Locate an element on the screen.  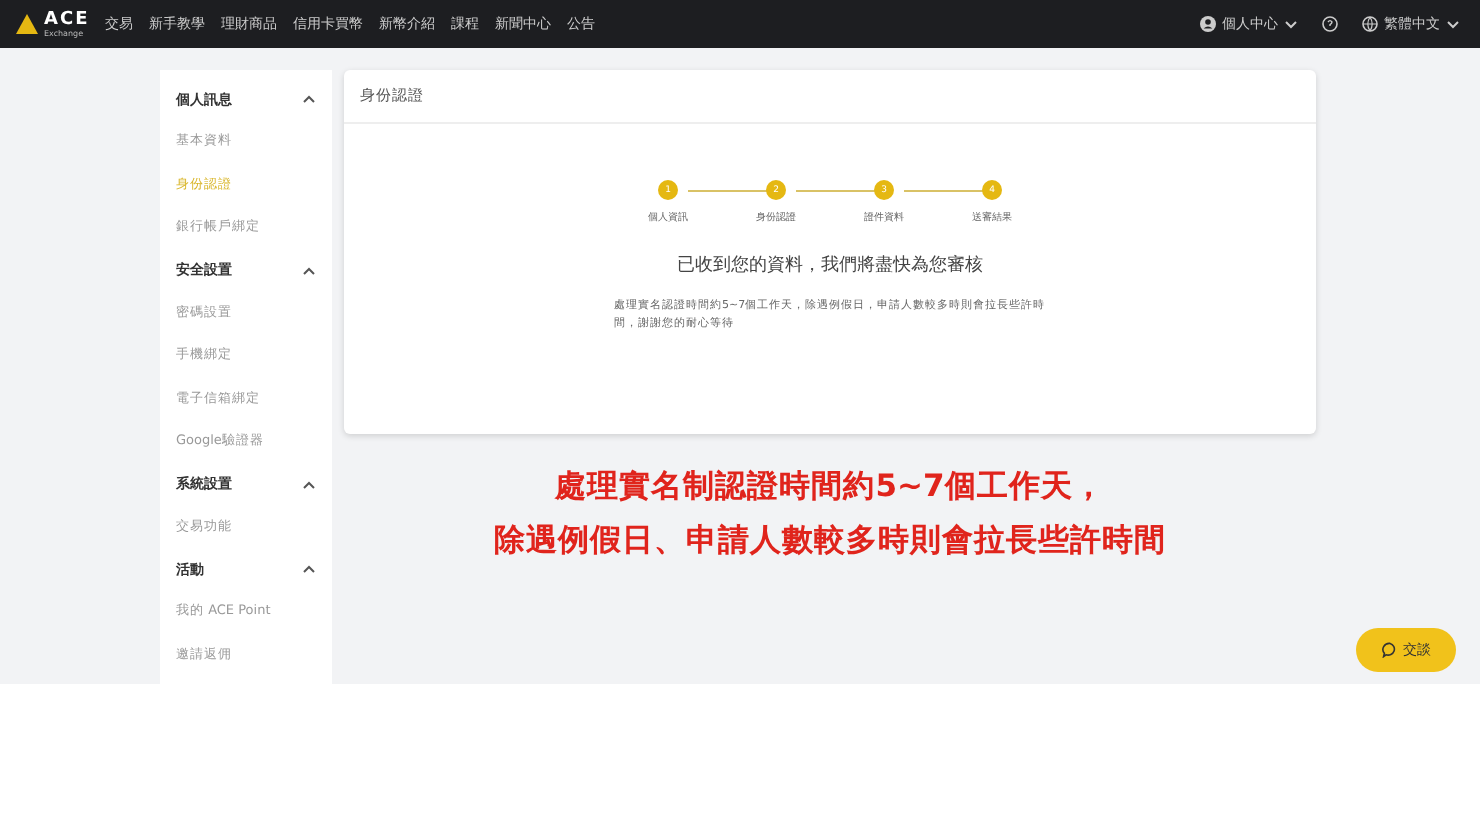
caption-text: 處理實名制認證時間約5~7個工作天， is located at coordinates (830, 487).